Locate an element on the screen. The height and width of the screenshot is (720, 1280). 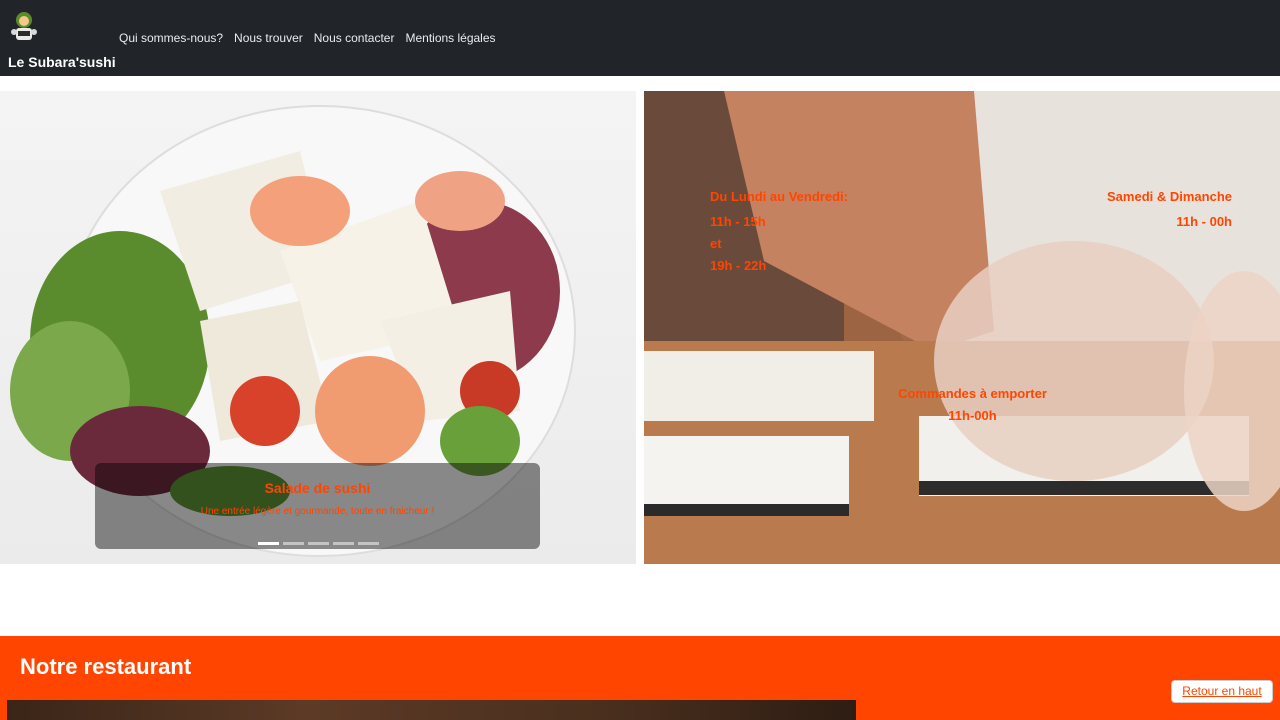
restaurant-section: Notre restaurant is located at coordinates (640, 678).